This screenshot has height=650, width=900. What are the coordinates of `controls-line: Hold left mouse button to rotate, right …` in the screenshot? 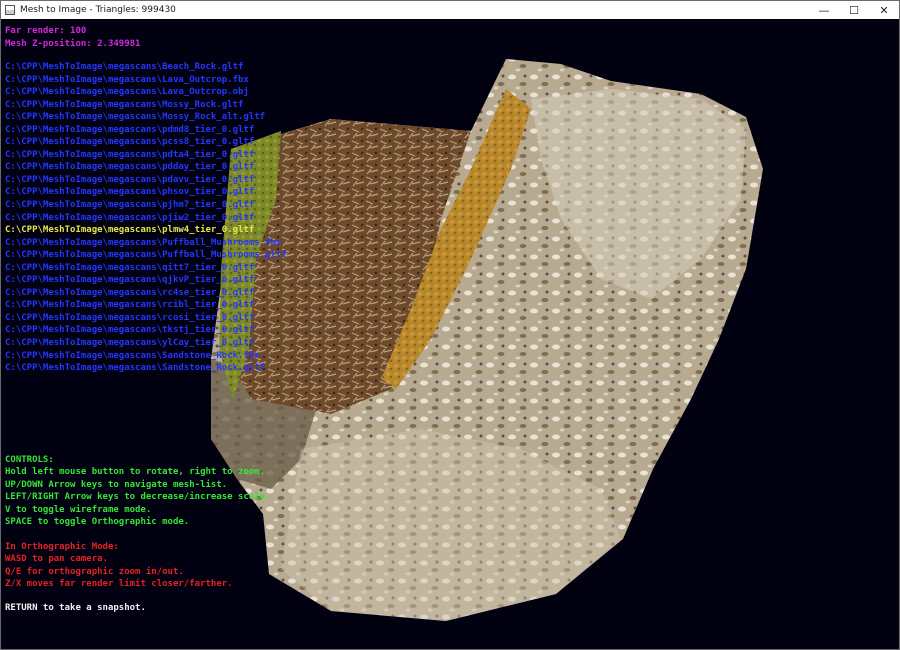 It's located at (135, 472).